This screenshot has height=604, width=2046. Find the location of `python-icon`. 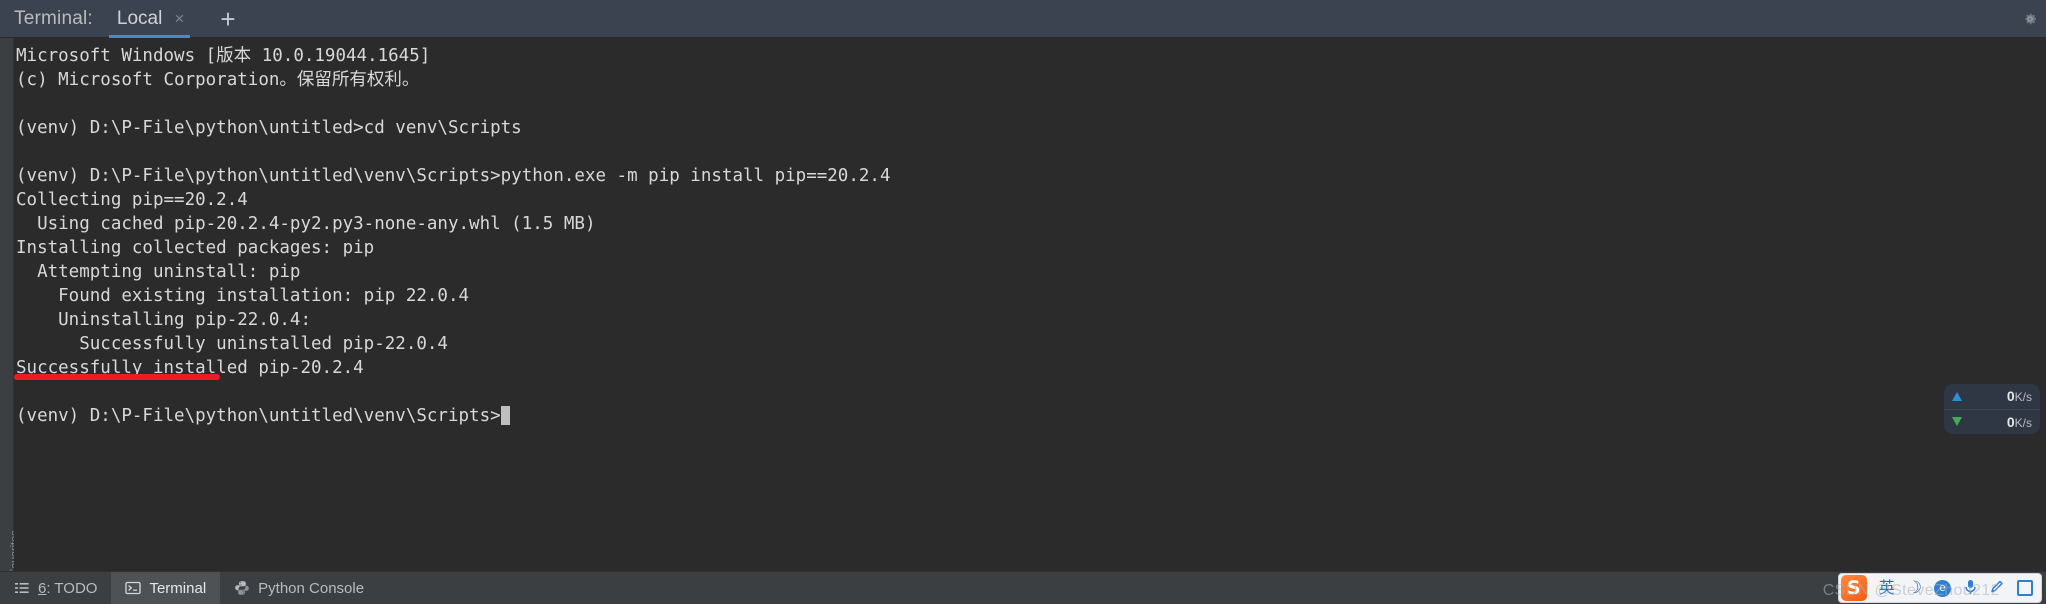

python-icon is located at coordinates (242, 588).